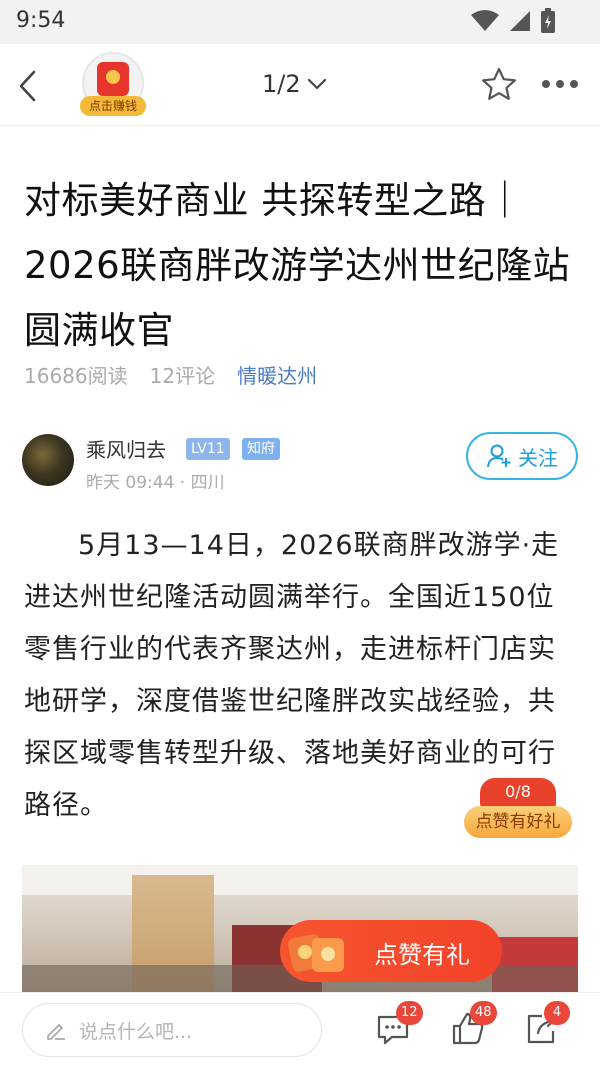 The image size is (600, 1066). Describe the element at coordinates (520, 21) in the screenshot. I see `signal-icon` at that location.